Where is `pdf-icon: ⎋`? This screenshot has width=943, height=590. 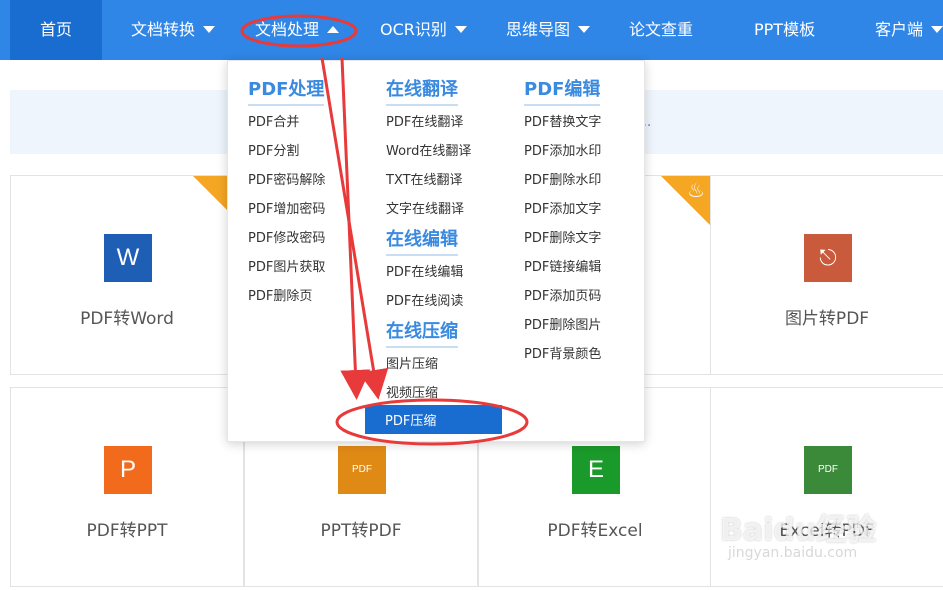 pdf-icon: ⎋ is located at coordinates (828, 258).